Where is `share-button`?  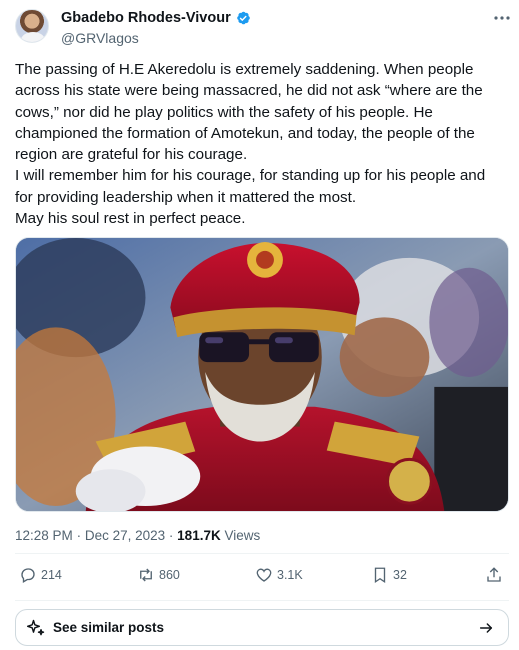 share-button is located at coordinates (494, 575).